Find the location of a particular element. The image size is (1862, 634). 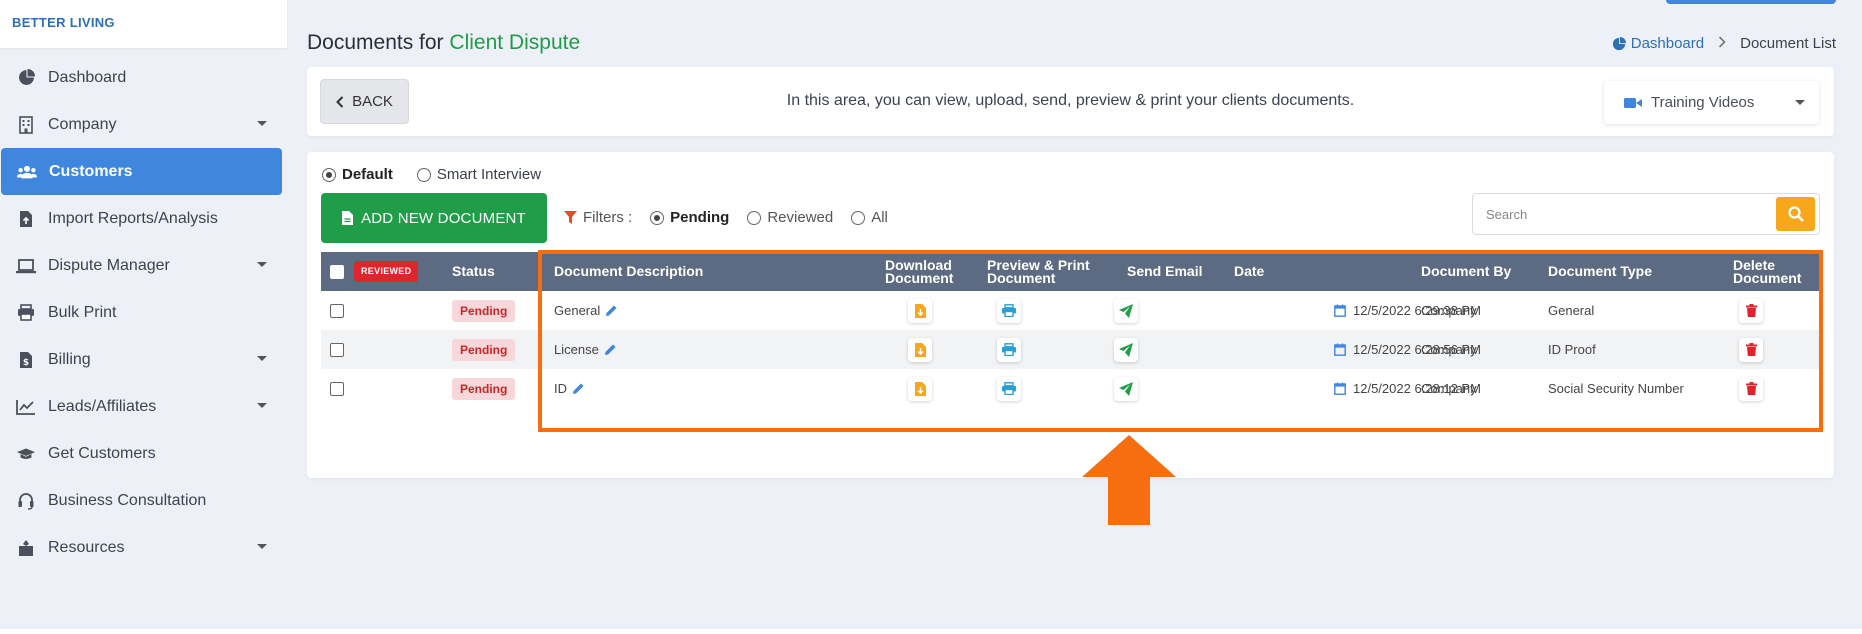

sidebar-item-label: Dashboard is located at coordinates (87, 77).